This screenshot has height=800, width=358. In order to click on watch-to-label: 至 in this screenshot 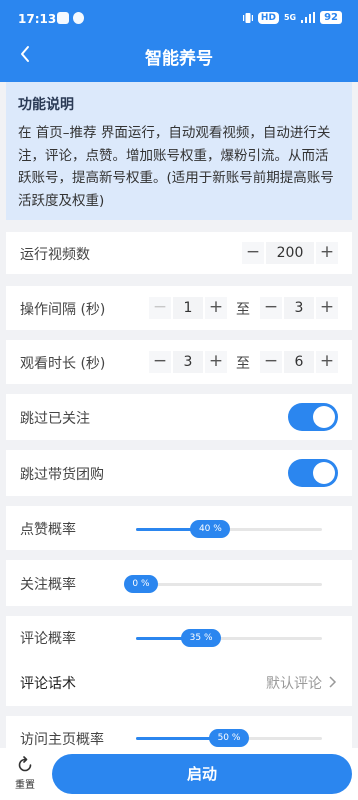, I will do `click(243, 364)`.